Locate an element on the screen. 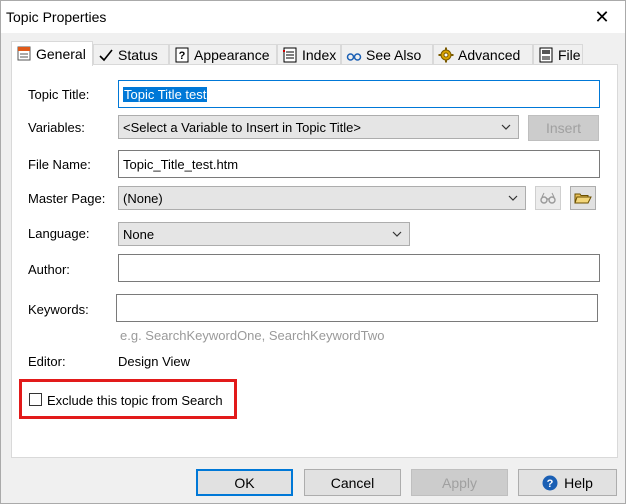  browse-master-page-button is located at coordinates (583, 198).